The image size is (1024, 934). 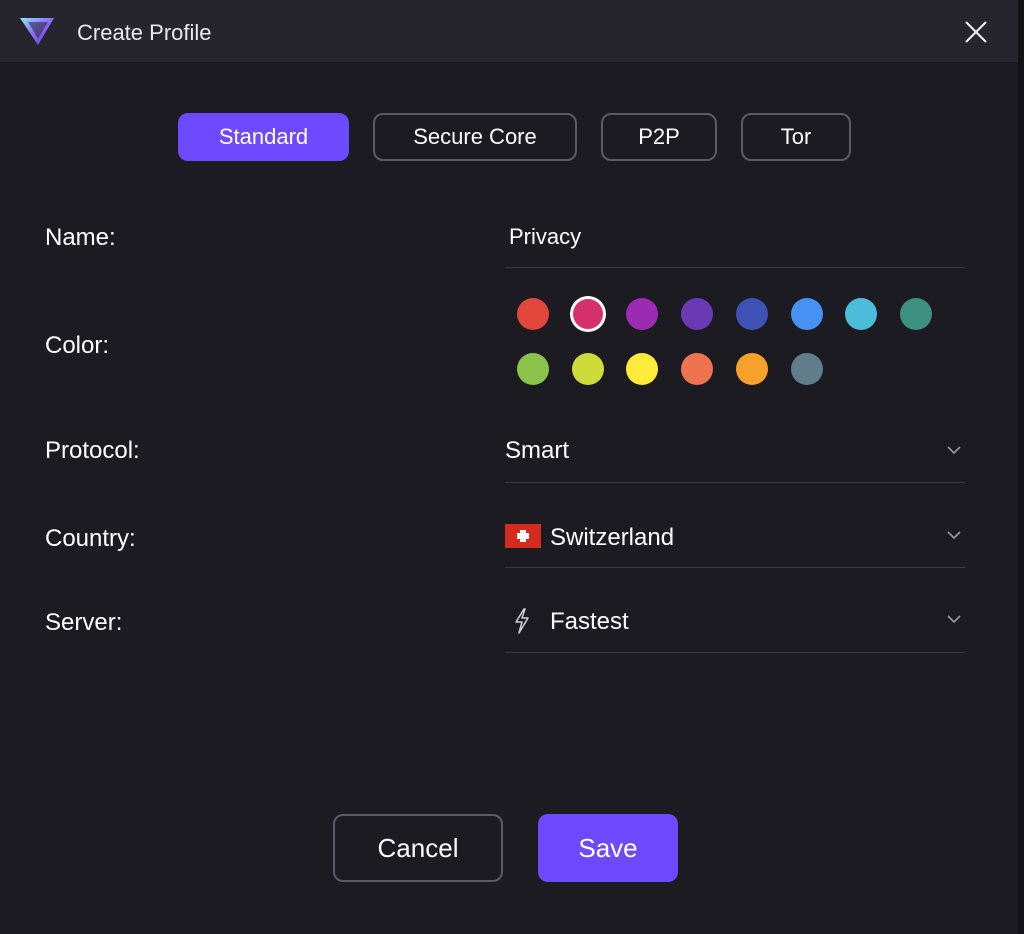 I want to click on country-value: Switzerland, so click(x=612, y=537).